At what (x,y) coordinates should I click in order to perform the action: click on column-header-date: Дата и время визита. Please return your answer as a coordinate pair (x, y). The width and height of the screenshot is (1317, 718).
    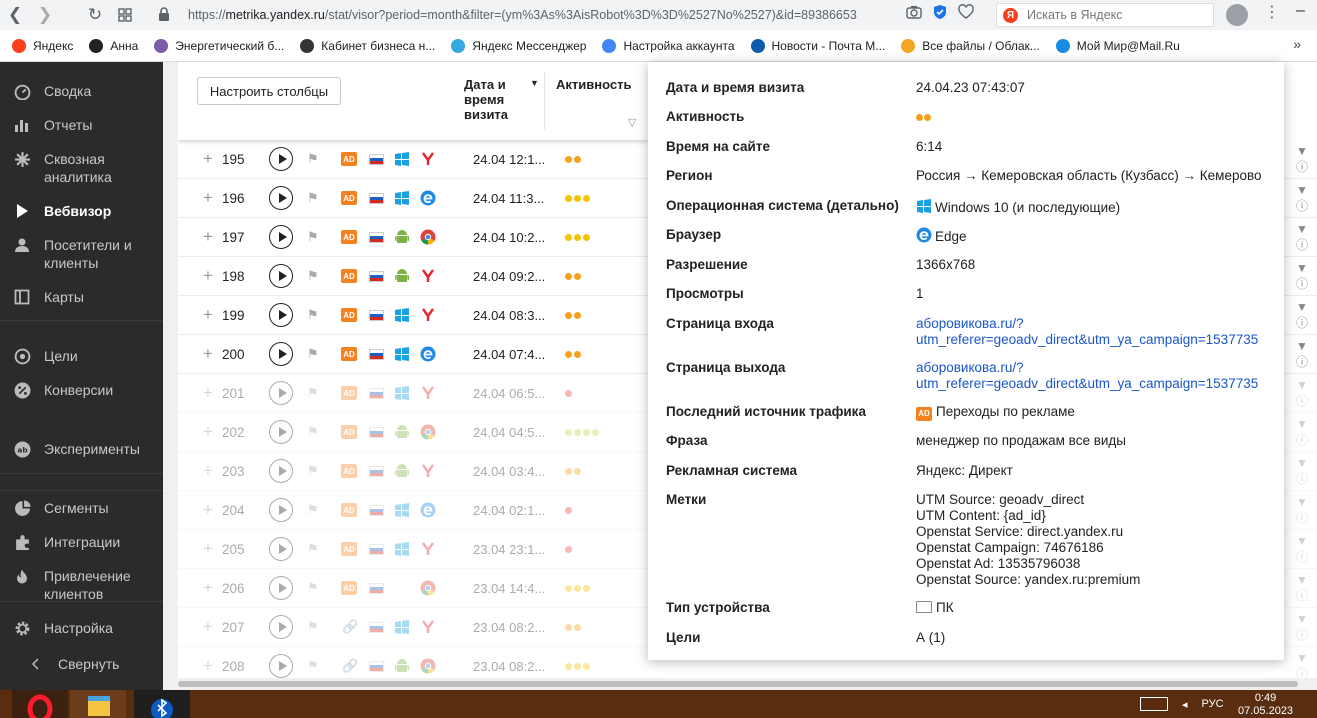
    Looking at the image, I should click on (495, 99).